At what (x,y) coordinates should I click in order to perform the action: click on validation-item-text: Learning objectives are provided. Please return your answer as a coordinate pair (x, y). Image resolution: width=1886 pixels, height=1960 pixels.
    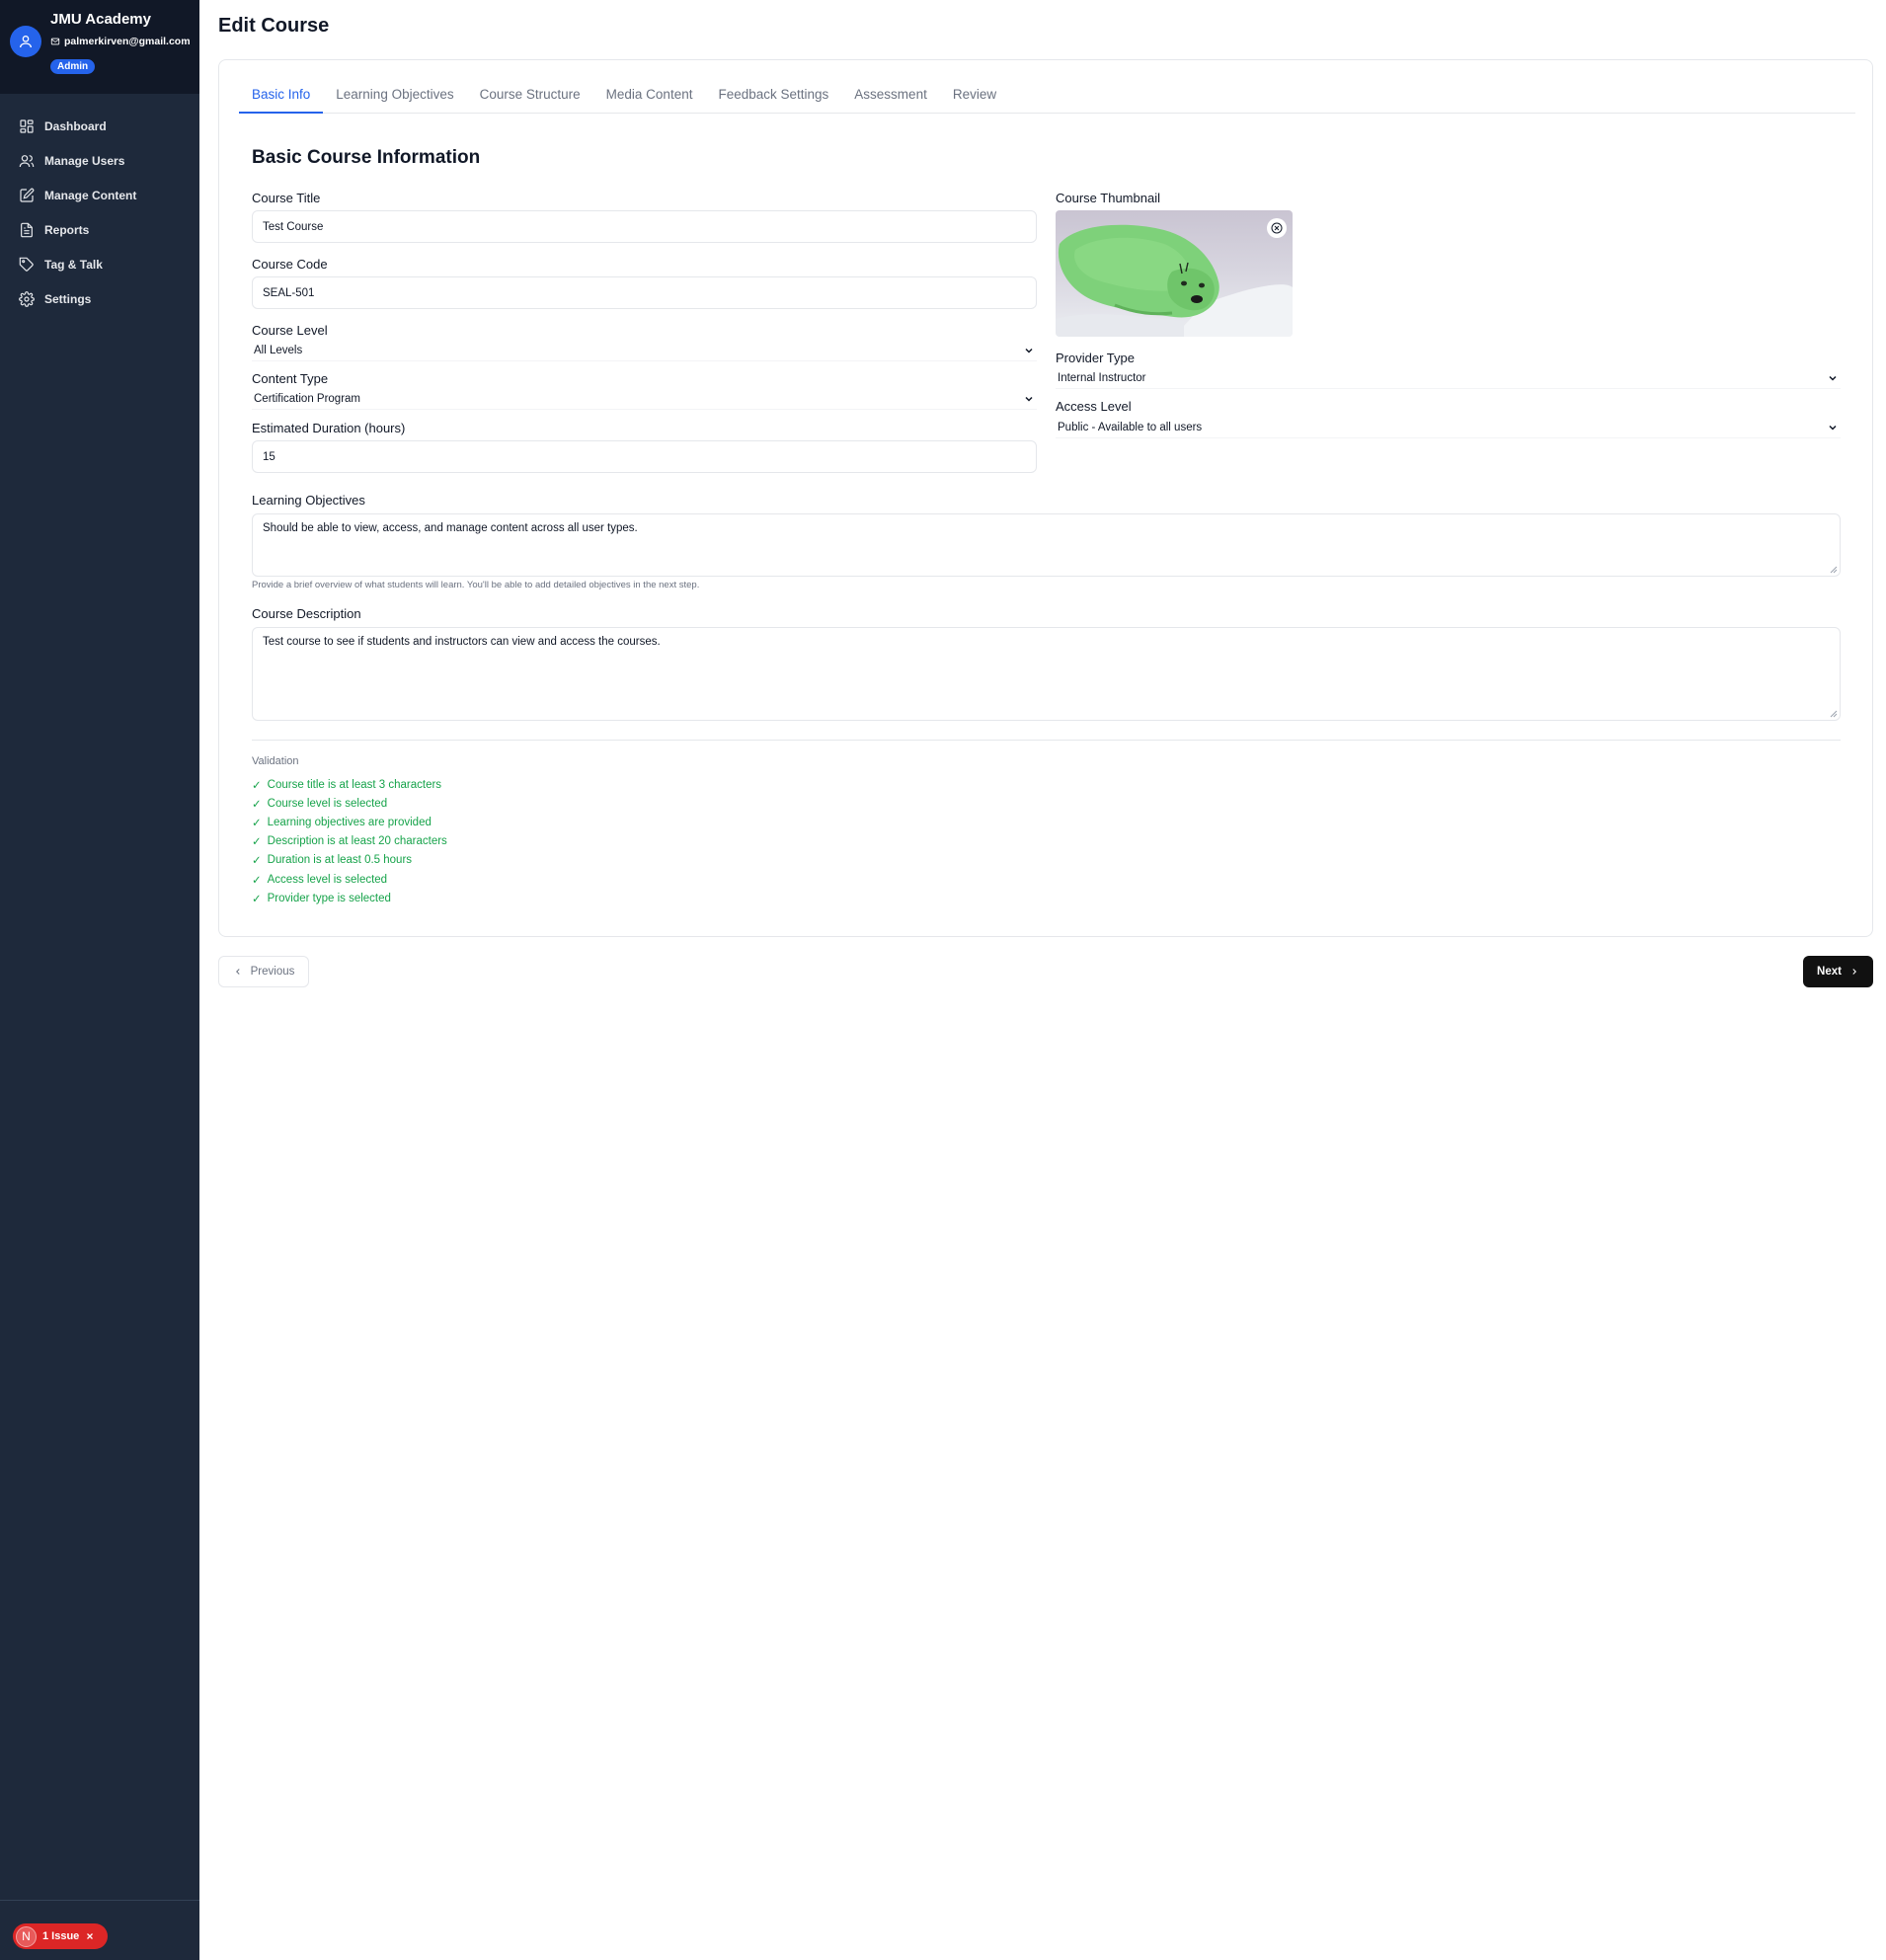
    Looking at the image, I should click on (349, 822).